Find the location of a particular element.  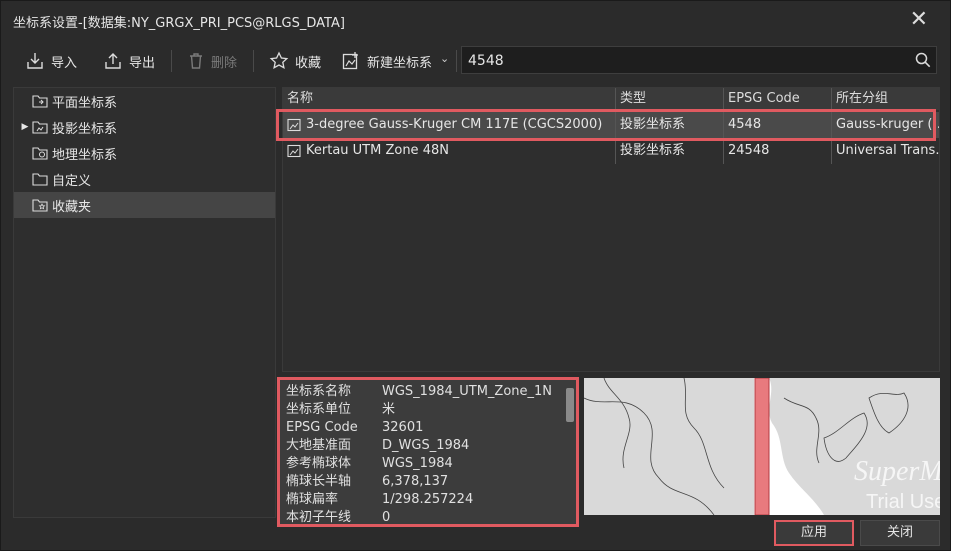

star-icon is located at coordinates (279, 61).